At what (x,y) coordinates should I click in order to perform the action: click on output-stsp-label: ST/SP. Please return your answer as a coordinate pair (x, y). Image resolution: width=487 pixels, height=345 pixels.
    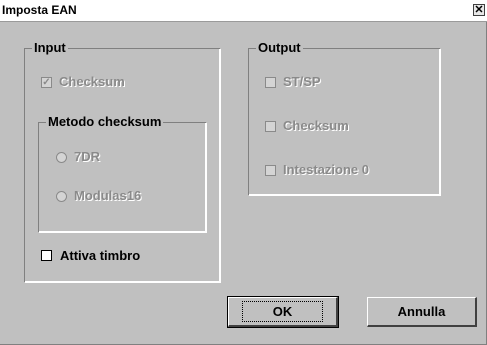
    Looking at the image, I should click on (302, 82).